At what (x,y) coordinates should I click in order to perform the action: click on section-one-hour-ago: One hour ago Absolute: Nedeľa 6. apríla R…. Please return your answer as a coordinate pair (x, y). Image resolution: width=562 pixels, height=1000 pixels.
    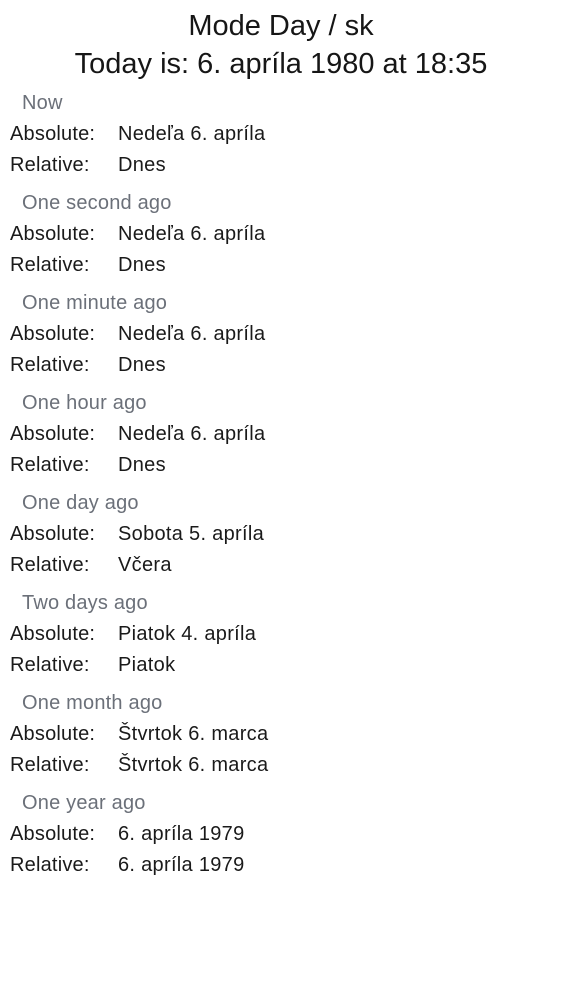
    Looking at the image, I should click on (281, 438).